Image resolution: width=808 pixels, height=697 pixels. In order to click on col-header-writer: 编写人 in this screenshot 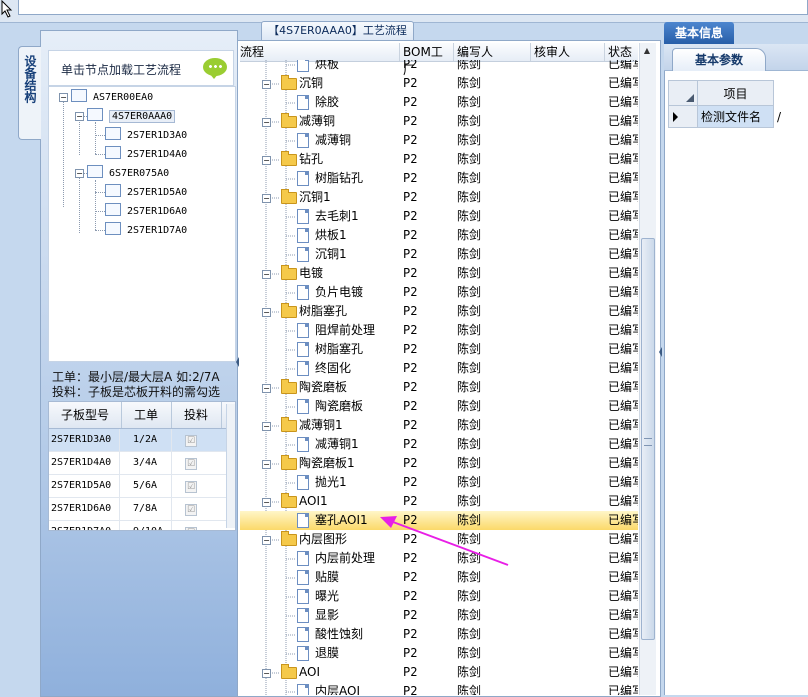, I will do `click(492, 52)`.